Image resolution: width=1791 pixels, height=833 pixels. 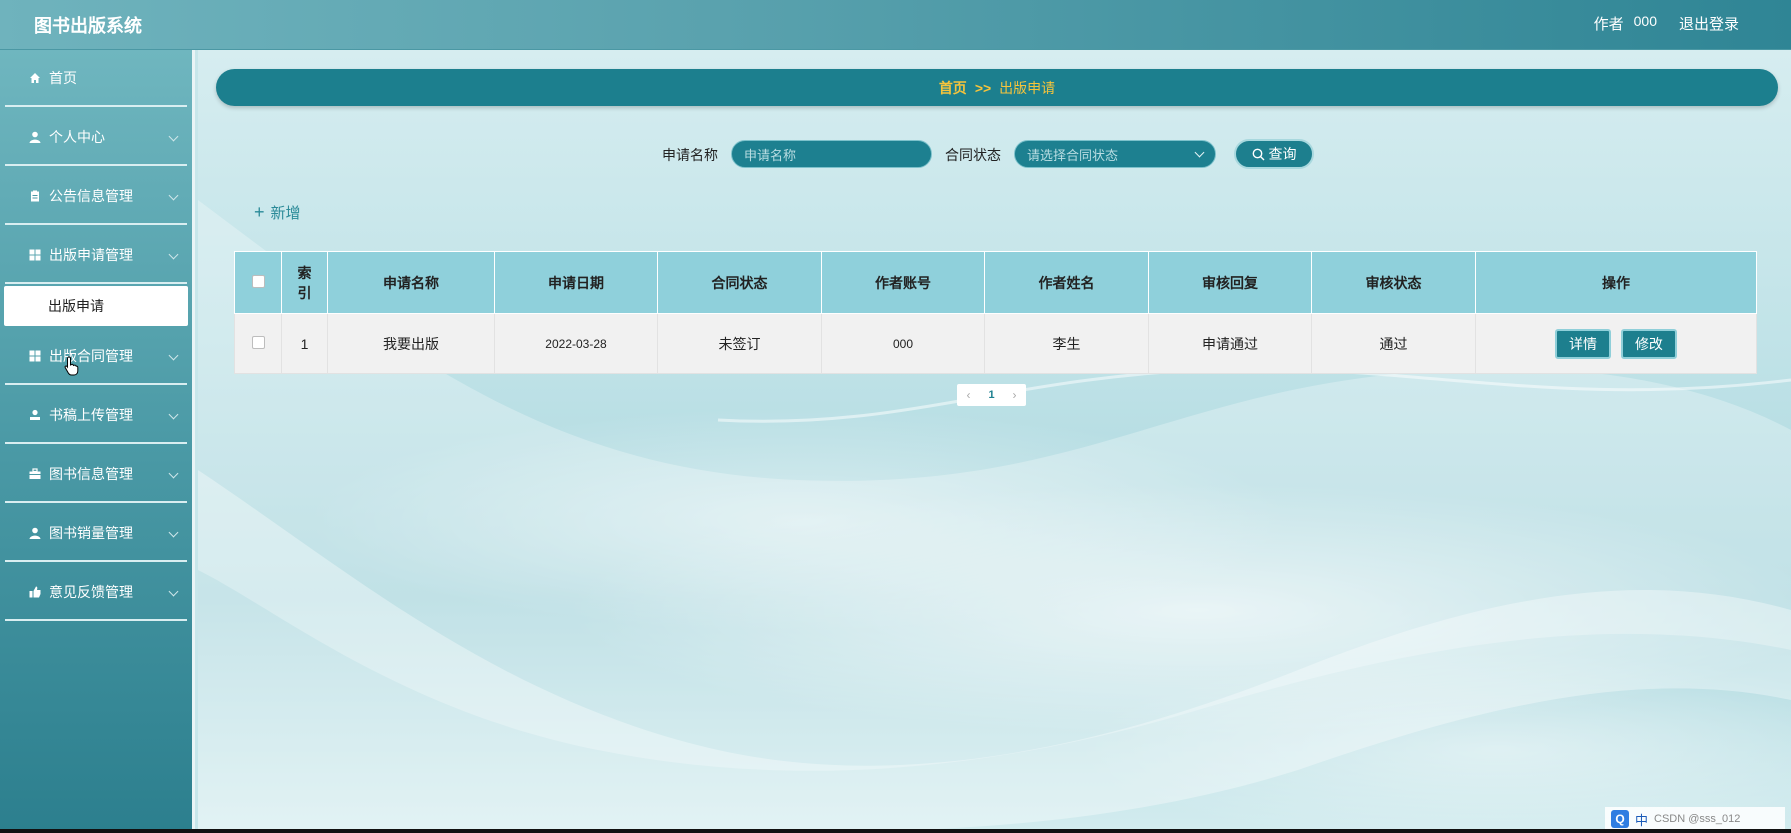 What do you see at coordinates (1625, 23) in the screenshot?
I see `user-info: 作者 000` at bounding box center [1625, 23].